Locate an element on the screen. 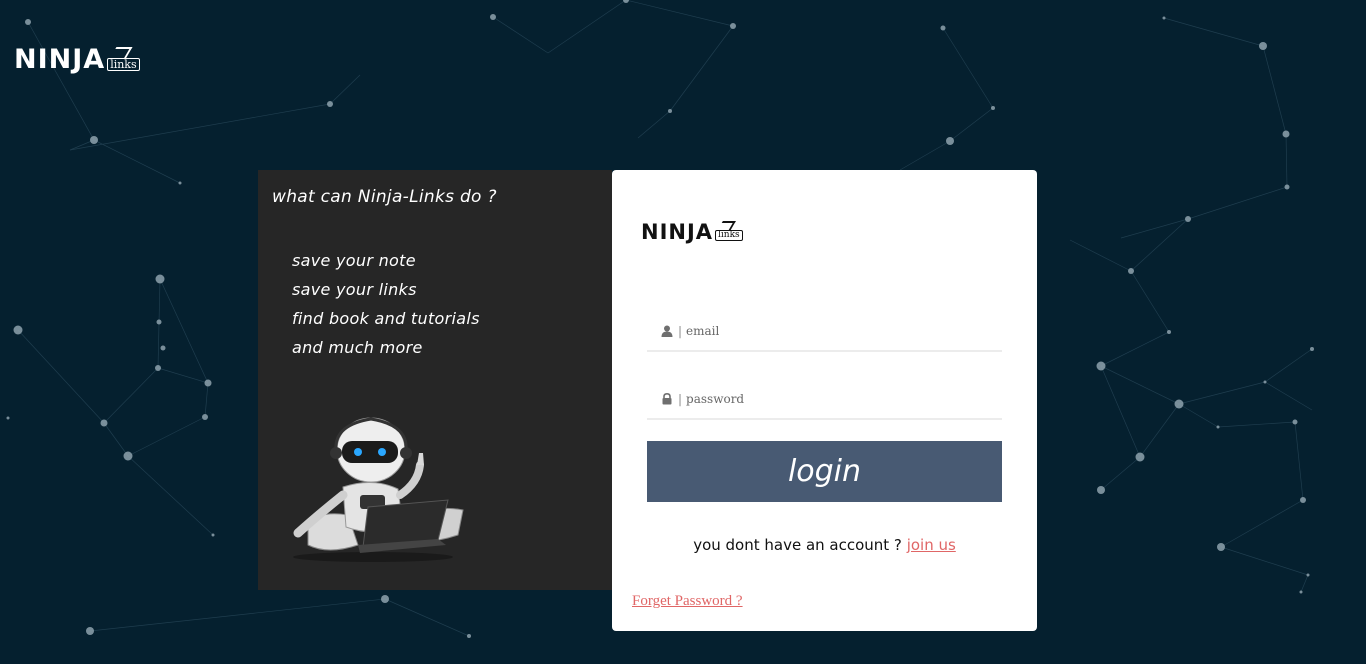  signup-prompt: you dont have an account ? join us is located at coordinates (824, 545).